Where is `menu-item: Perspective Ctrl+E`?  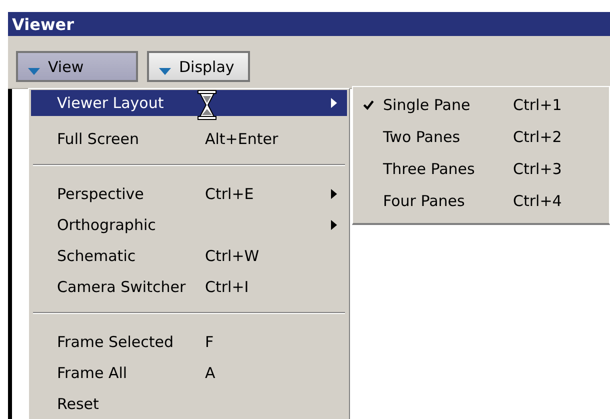
menu-item: Perspective Ctrl+E is located at coordinates (189, 193).